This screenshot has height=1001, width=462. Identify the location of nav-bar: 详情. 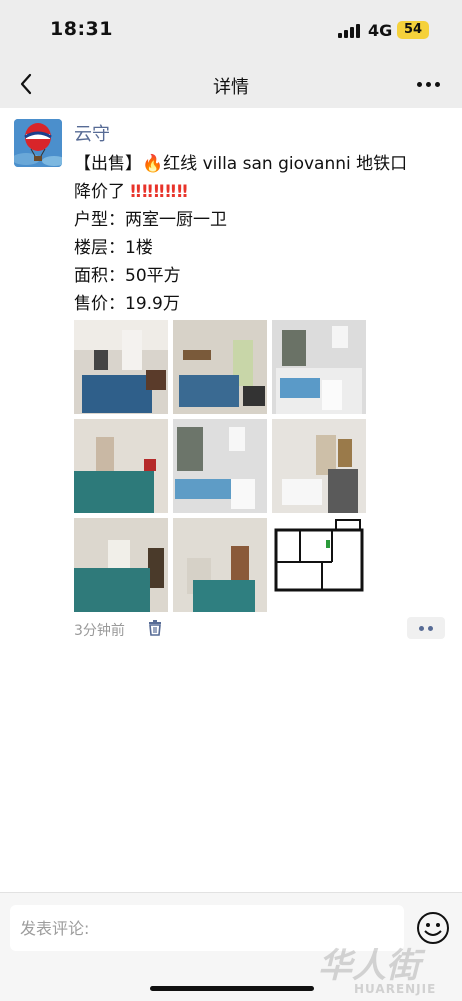
(231, 84).